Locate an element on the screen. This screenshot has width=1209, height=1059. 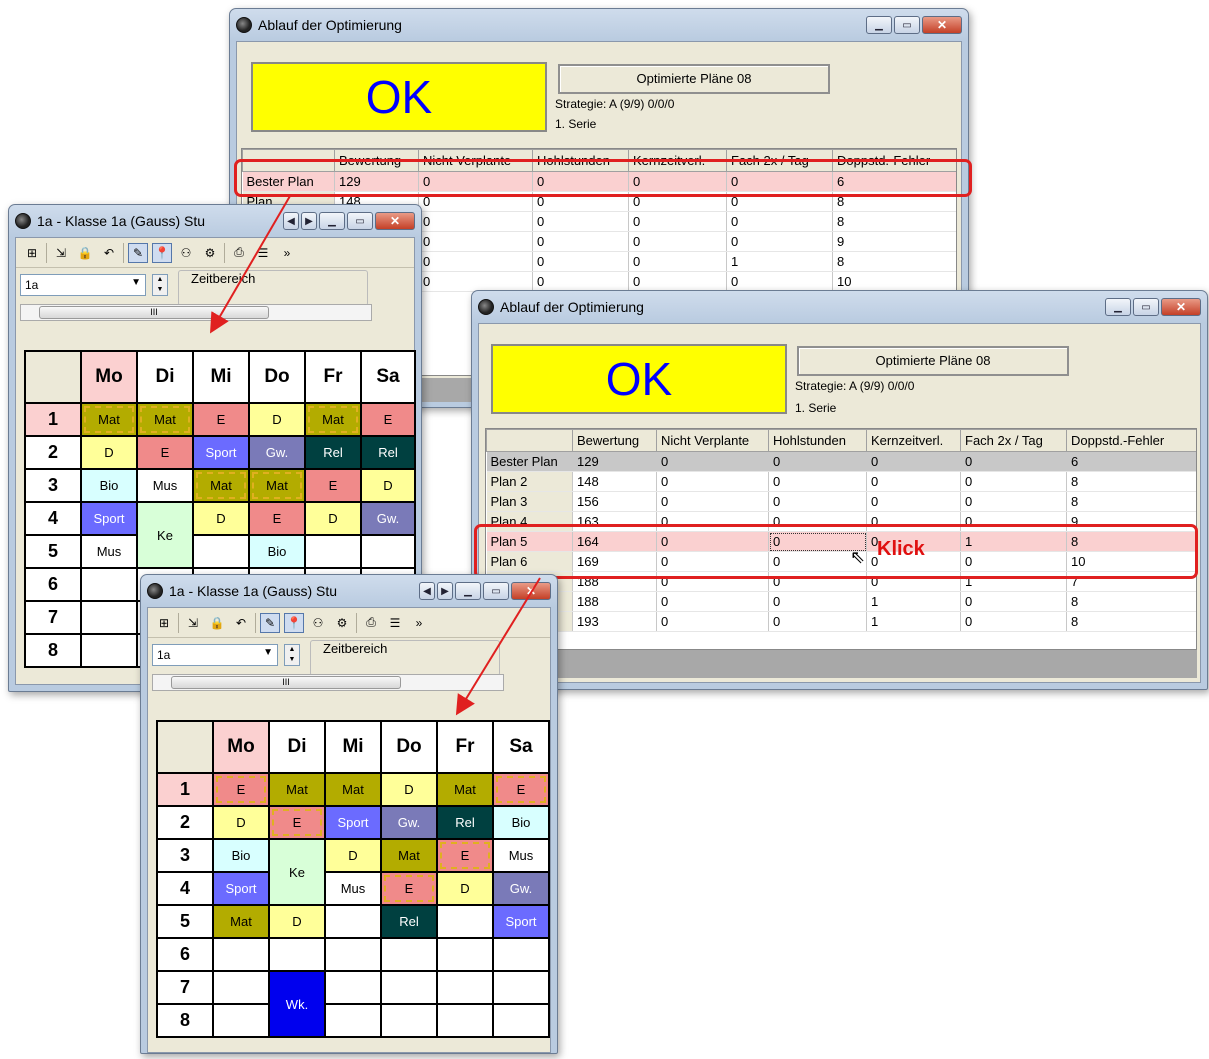
table-row: 193 0 0 1 0 8 is located at coordinates (841, 621).